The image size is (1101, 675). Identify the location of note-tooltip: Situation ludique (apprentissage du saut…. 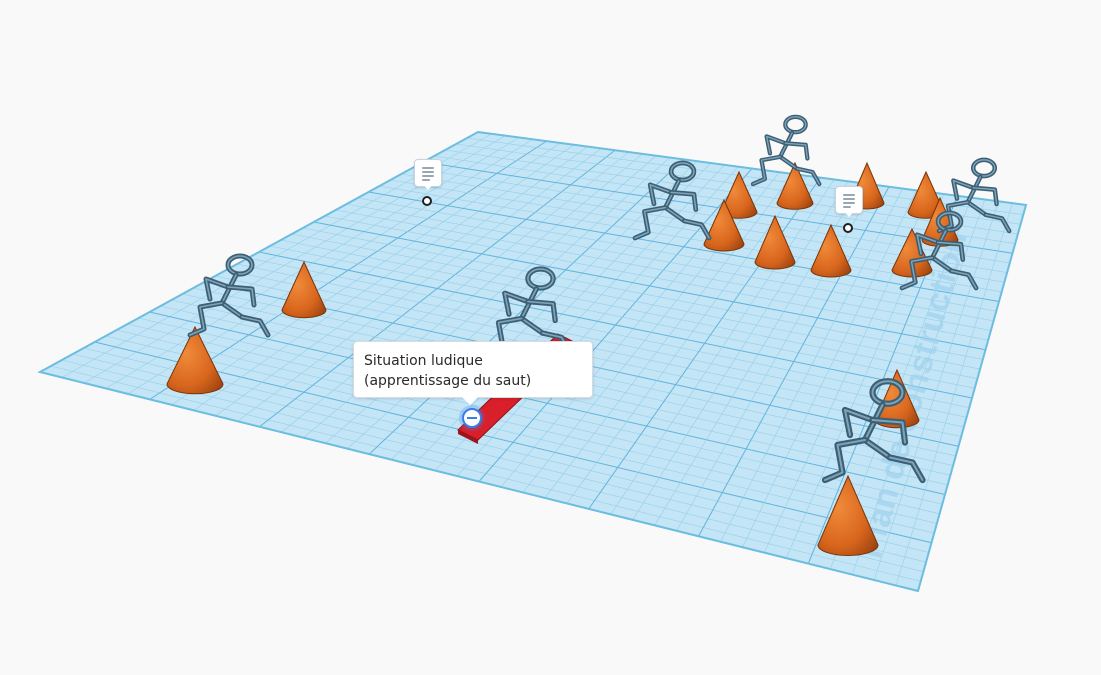
(473, 369).